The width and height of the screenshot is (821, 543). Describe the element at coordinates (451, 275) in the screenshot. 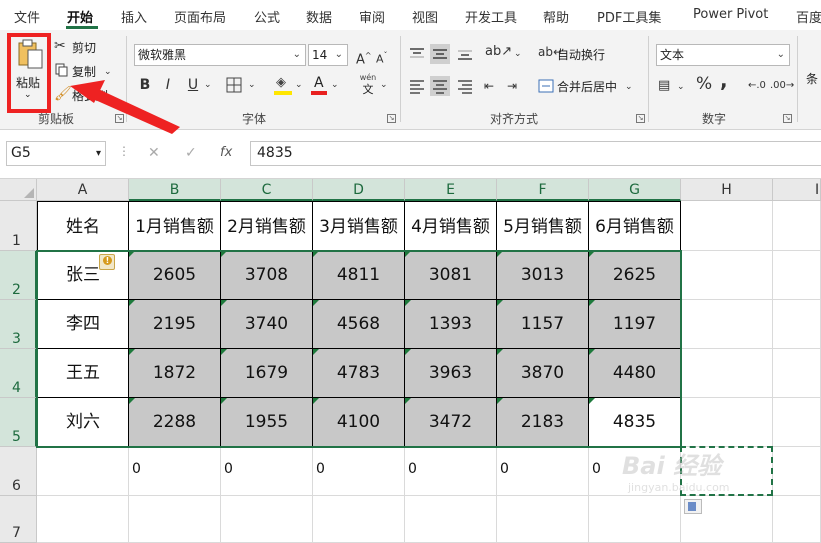

I see `cell-e2: 3081` at that location.